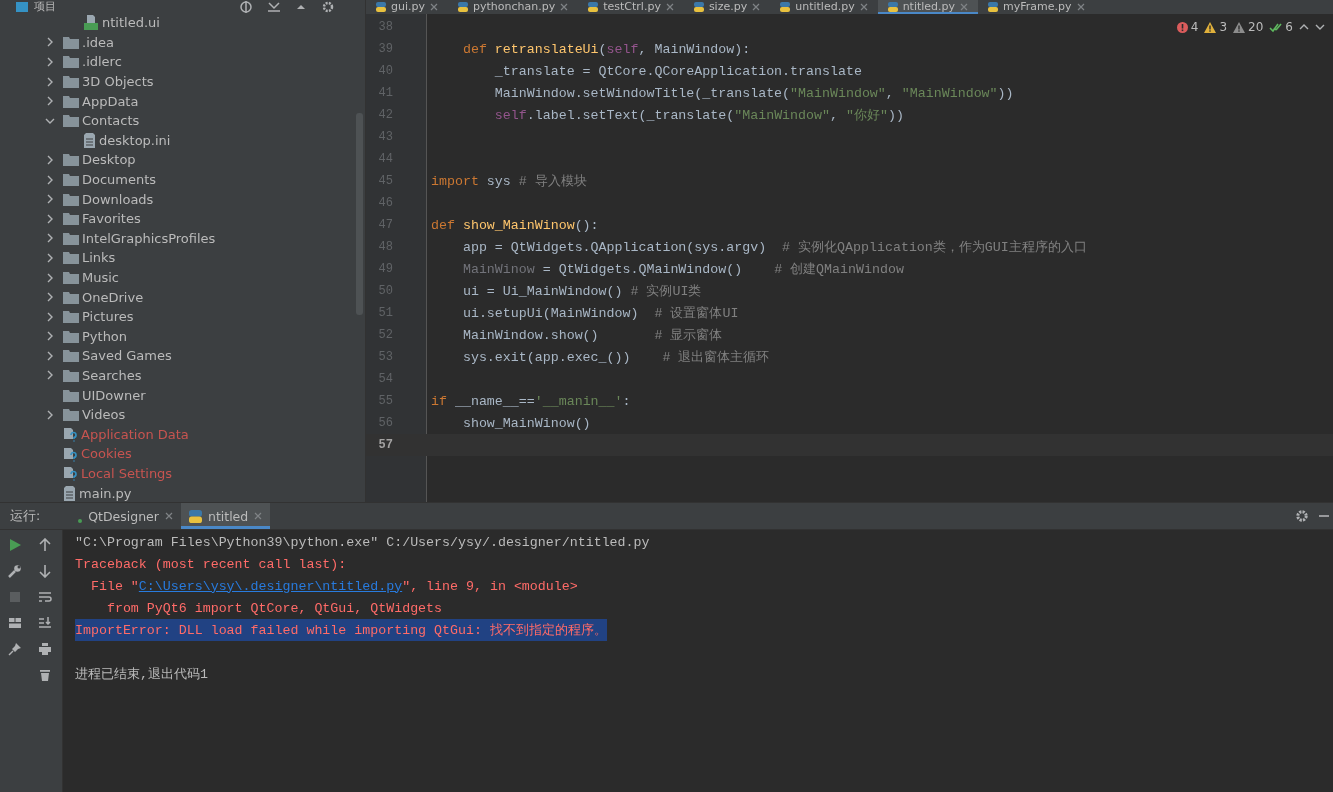 The height and width of the screenshot is (792, 1333). What do you see at coordinates (149, 238) in the screenshot?
I see `tree-item: IntelGraphicsProfiles` at bounding box center [149, 238].